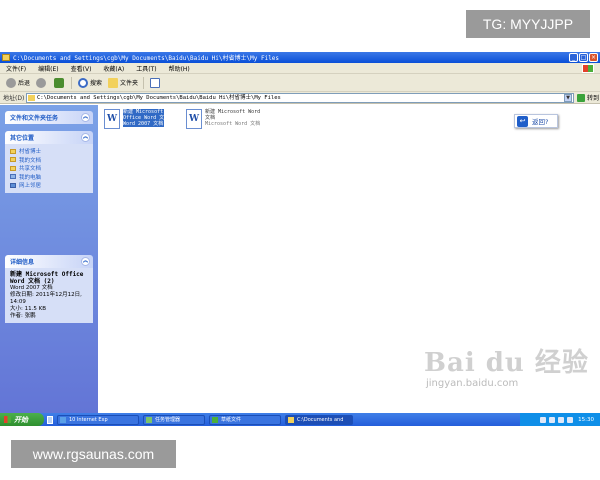  Describe the element at coordinates (49, 177) in the screenshot. I see `place-link: 我的电脑` at that location.